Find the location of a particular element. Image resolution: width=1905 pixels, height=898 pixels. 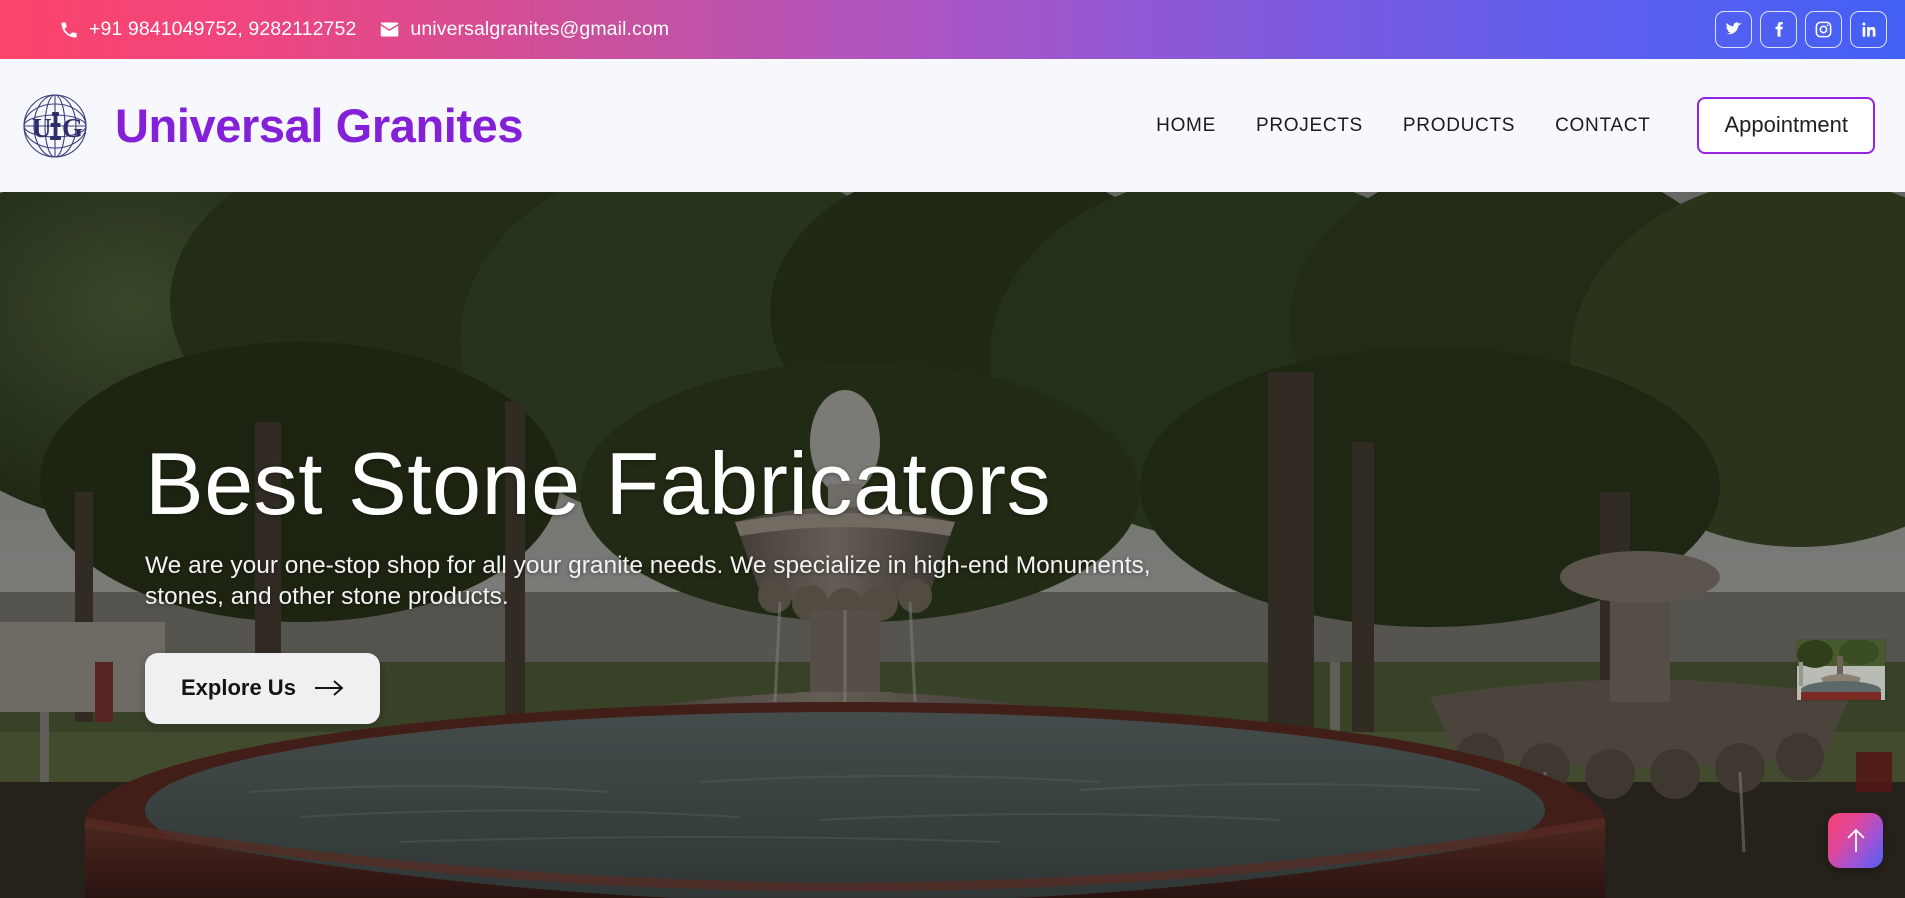

scroll-to-top-button is located at coordinates (1855, 840).